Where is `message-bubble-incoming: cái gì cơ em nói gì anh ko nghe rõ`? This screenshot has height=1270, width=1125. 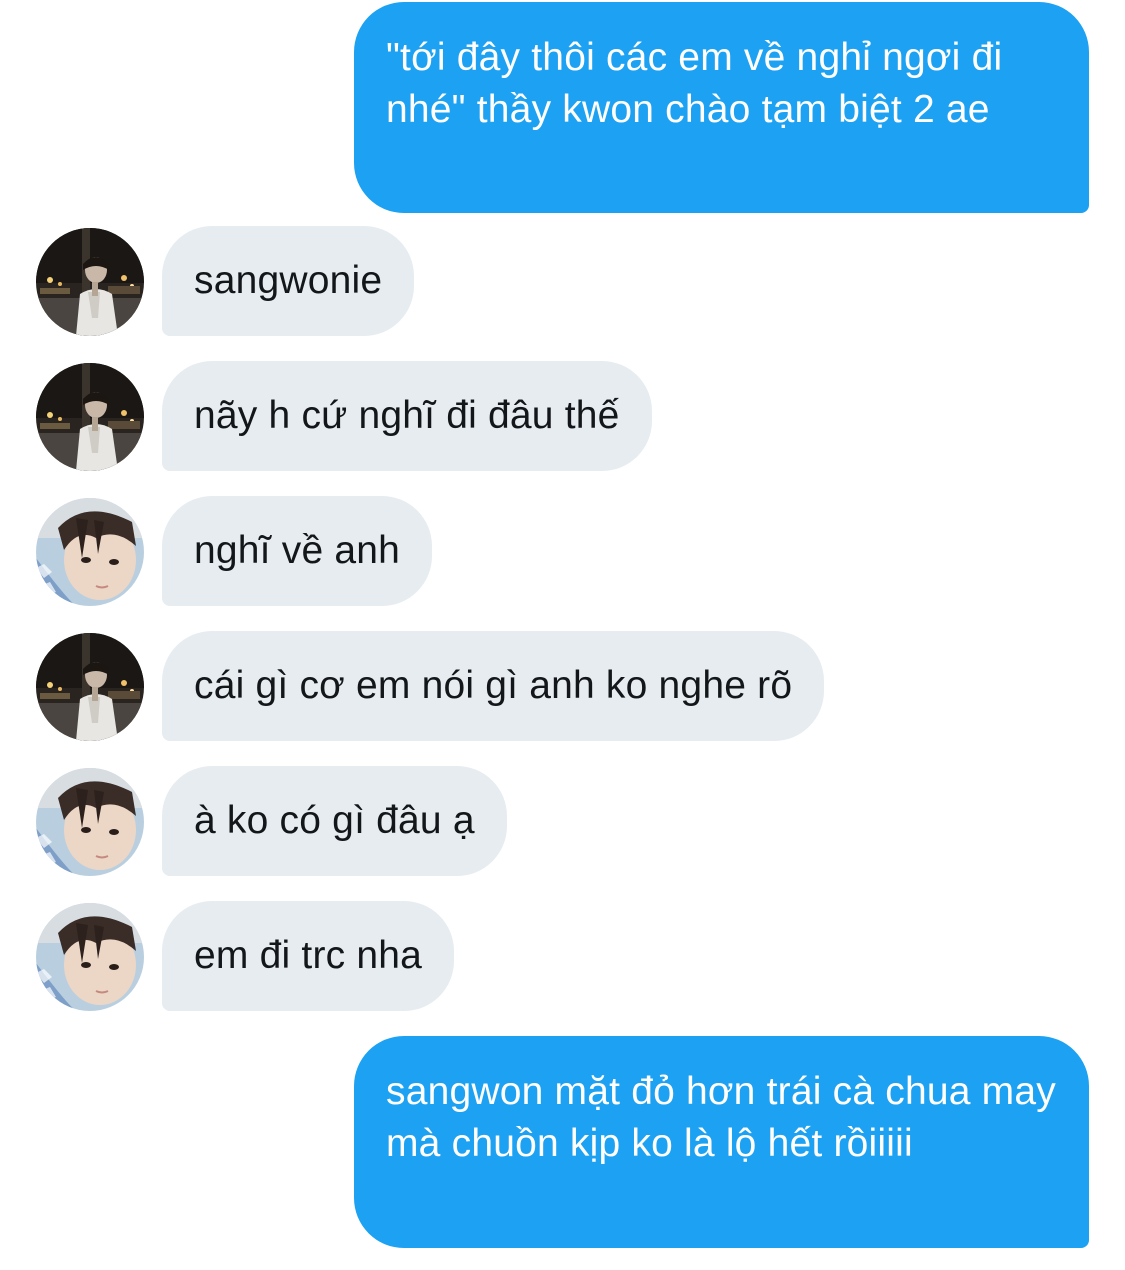 message-bubble-incoming: cái gì cơ em nói gì anh ko nghe rõ is located at coordinates (493, 686).